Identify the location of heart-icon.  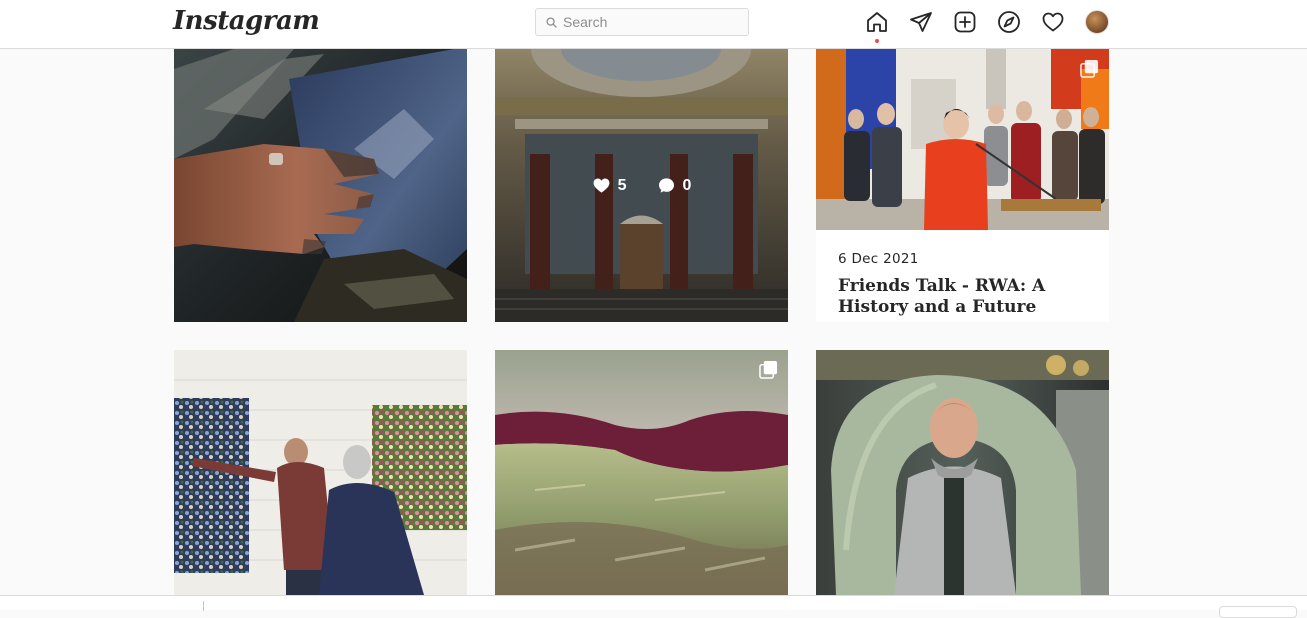
(1053, 22).